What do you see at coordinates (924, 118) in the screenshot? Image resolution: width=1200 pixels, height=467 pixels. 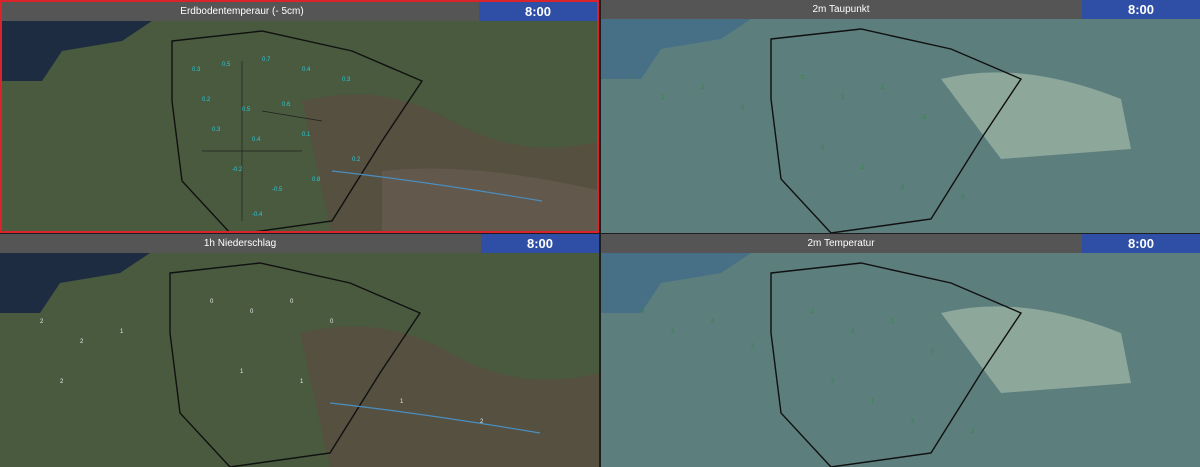 I see `svg-text: -1` at bounding box center [924, 118].